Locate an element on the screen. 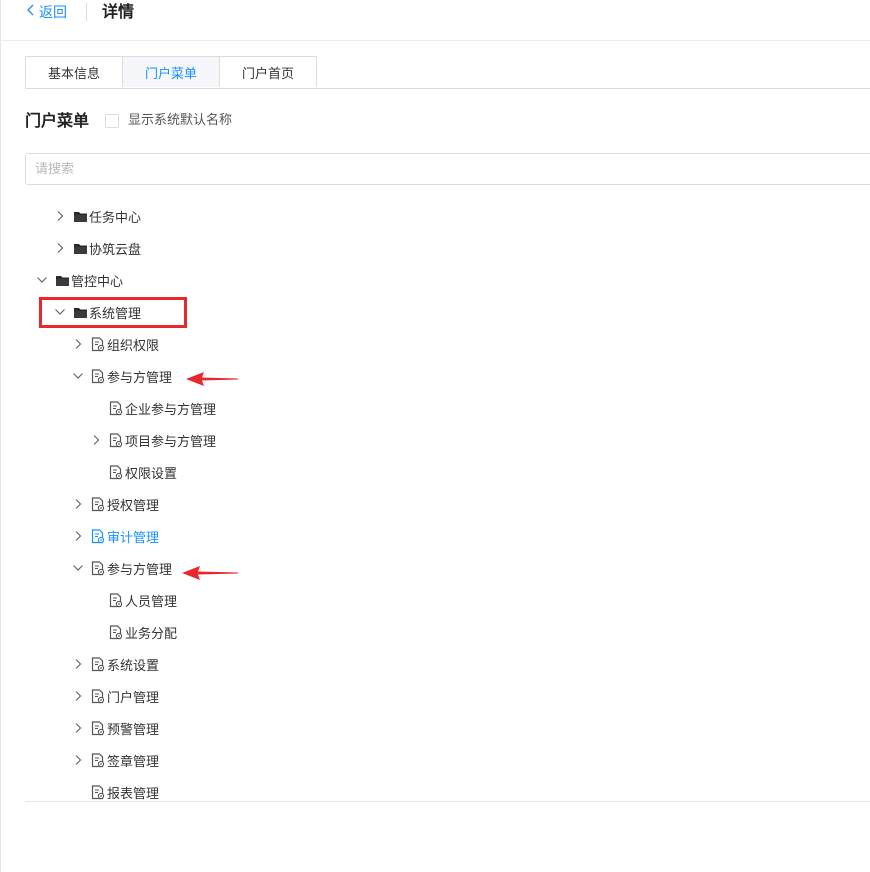 Image resolution: width=870 pixels, height=872 pixels. tree-node: 门户管理 is located at coordinates (115, 696).